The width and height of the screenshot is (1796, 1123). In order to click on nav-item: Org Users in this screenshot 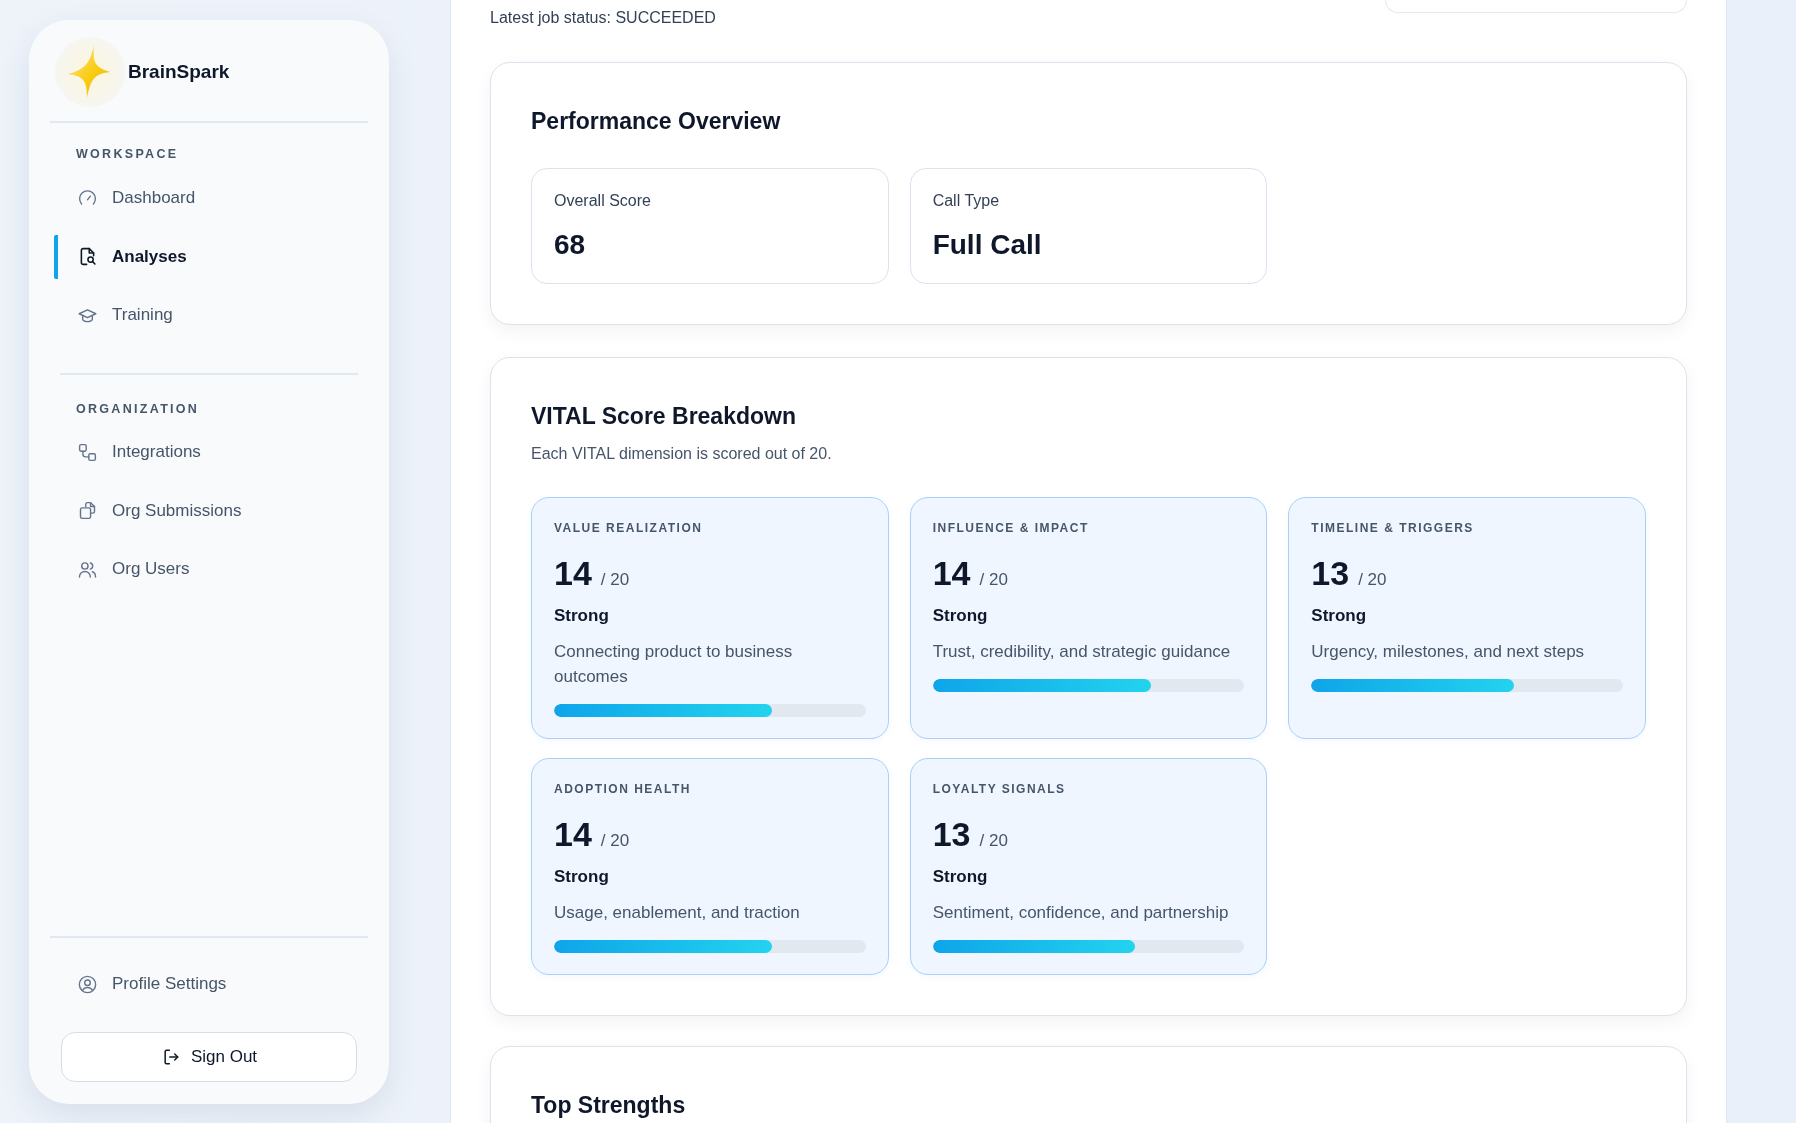, I will do `click(211, 569)`.